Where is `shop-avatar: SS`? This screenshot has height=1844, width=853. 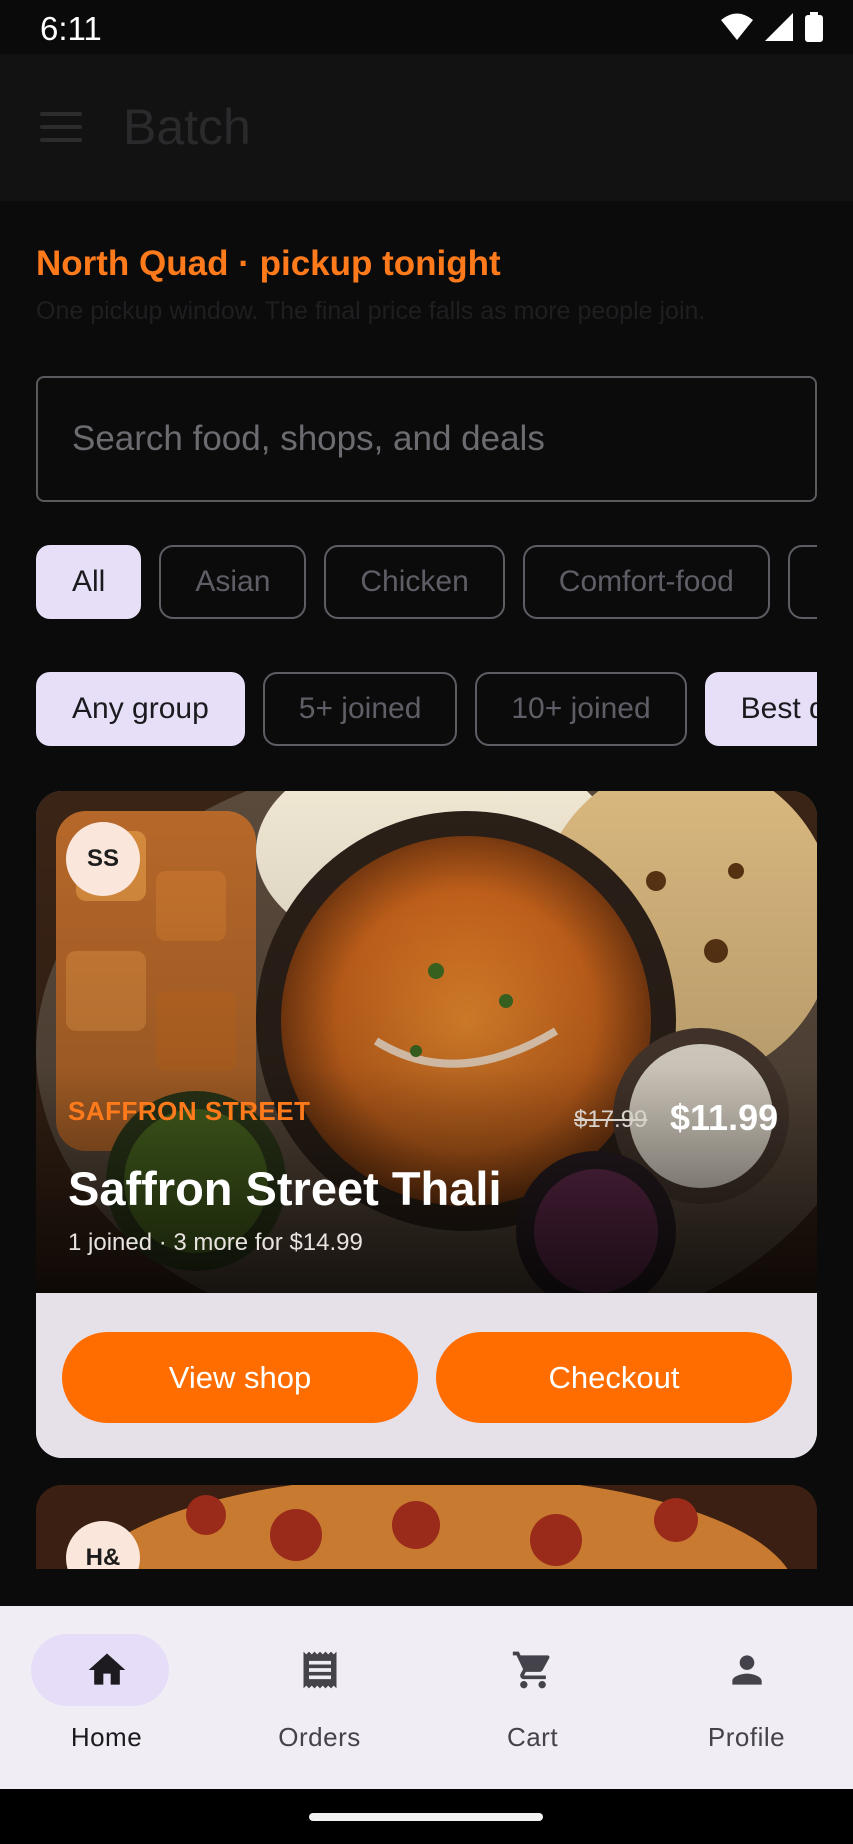
shop-avatar: SS is located at coordinates (103, 859).